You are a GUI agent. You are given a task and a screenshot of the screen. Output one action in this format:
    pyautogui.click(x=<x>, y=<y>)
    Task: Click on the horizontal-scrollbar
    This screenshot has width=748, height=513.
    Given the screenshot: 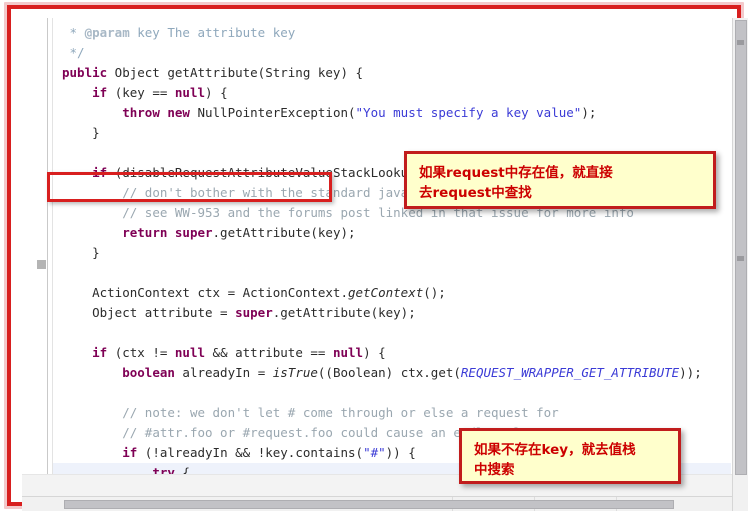 What is the action you would take?
    pyautogui.click(x=377, y=503)
    